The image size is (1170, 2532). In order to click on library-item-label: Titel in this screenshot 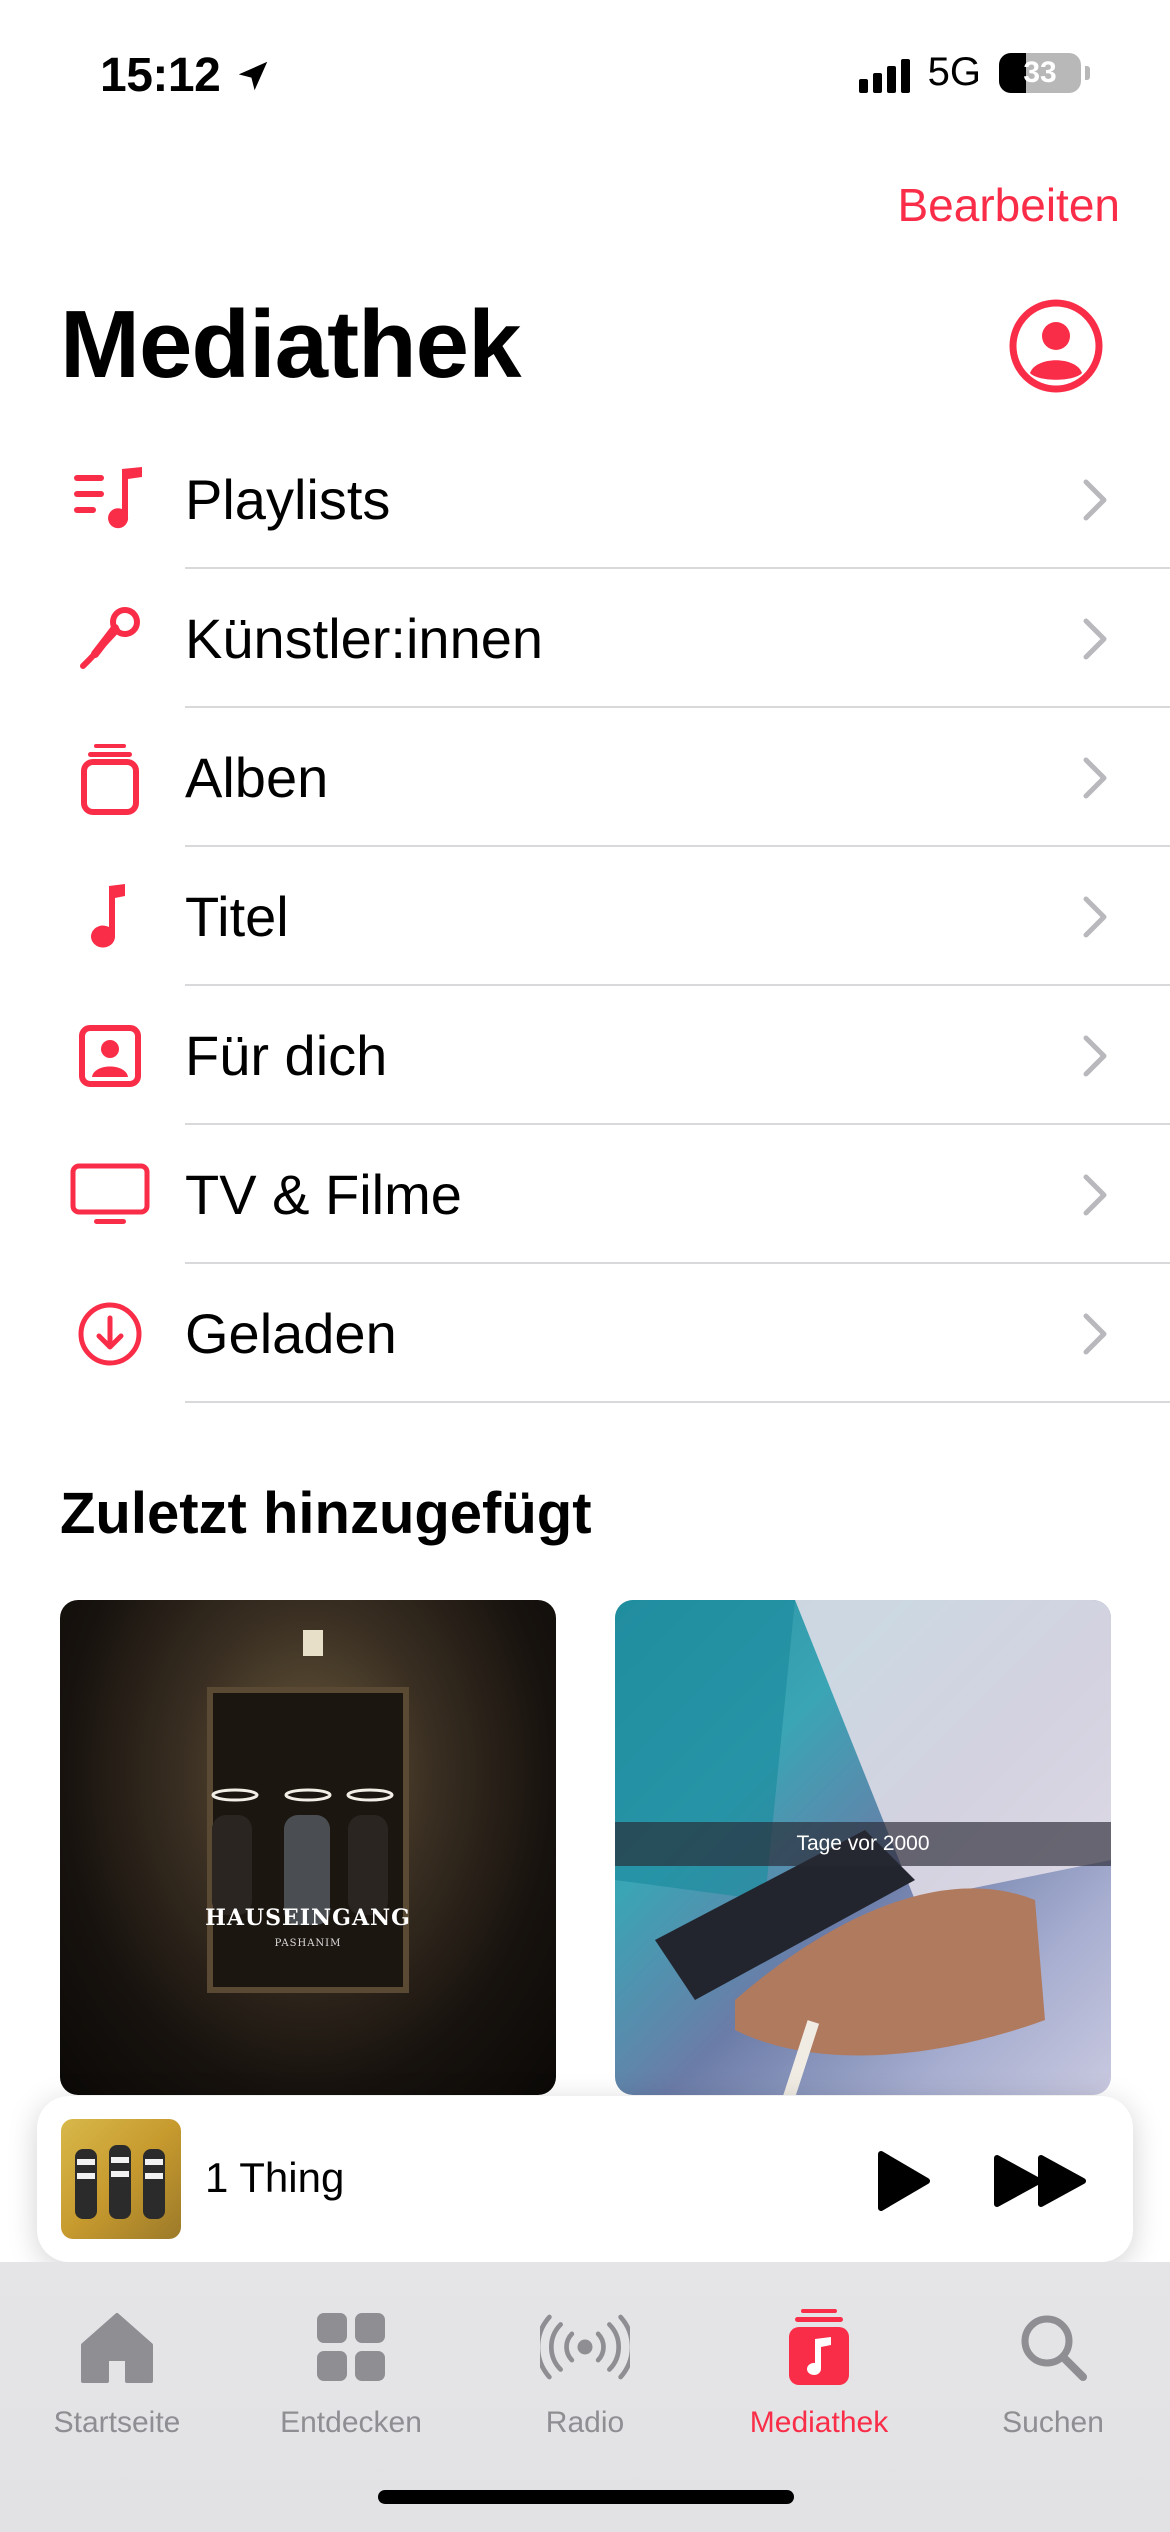, I will do `click(237, 916)`.